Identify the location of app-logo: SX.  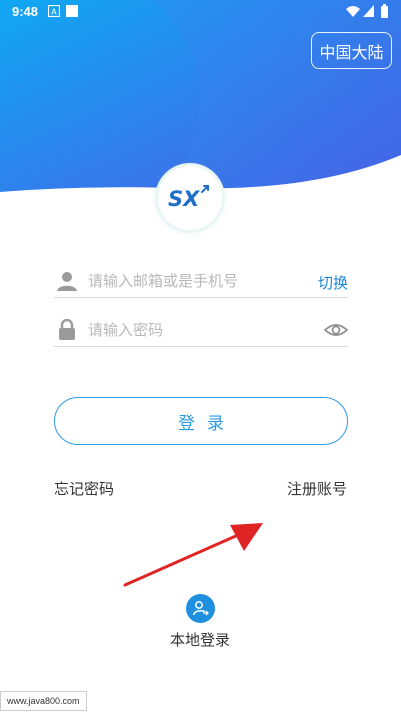
(190, 198).